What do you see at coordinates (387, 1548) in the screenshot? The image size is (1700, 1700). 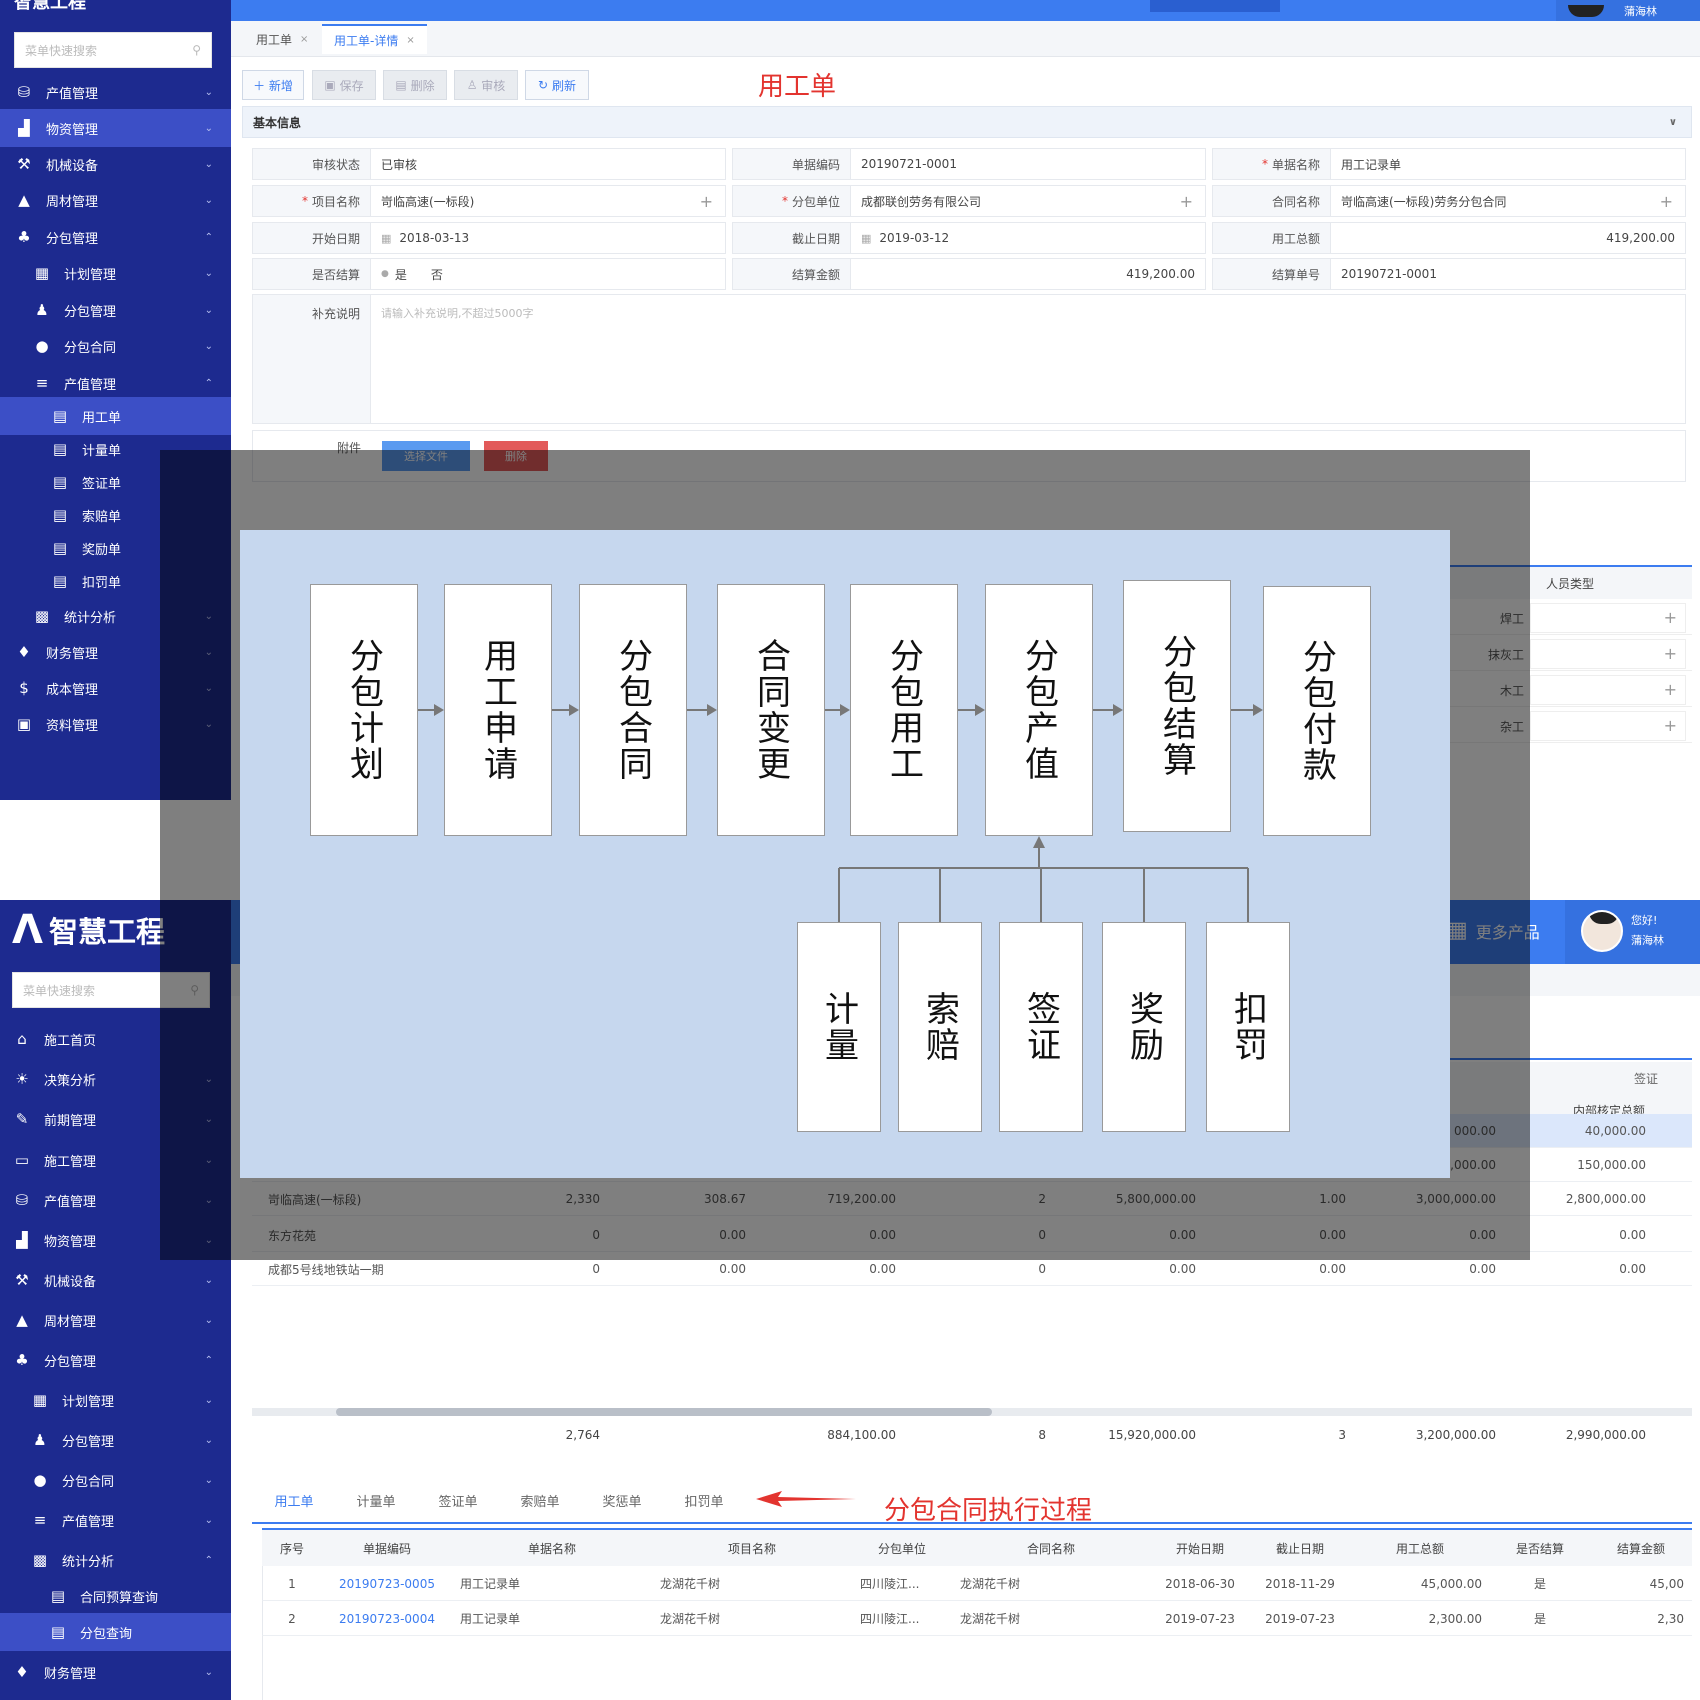 I see `column-header: 单据编码` at bounding box center [387, 1548].